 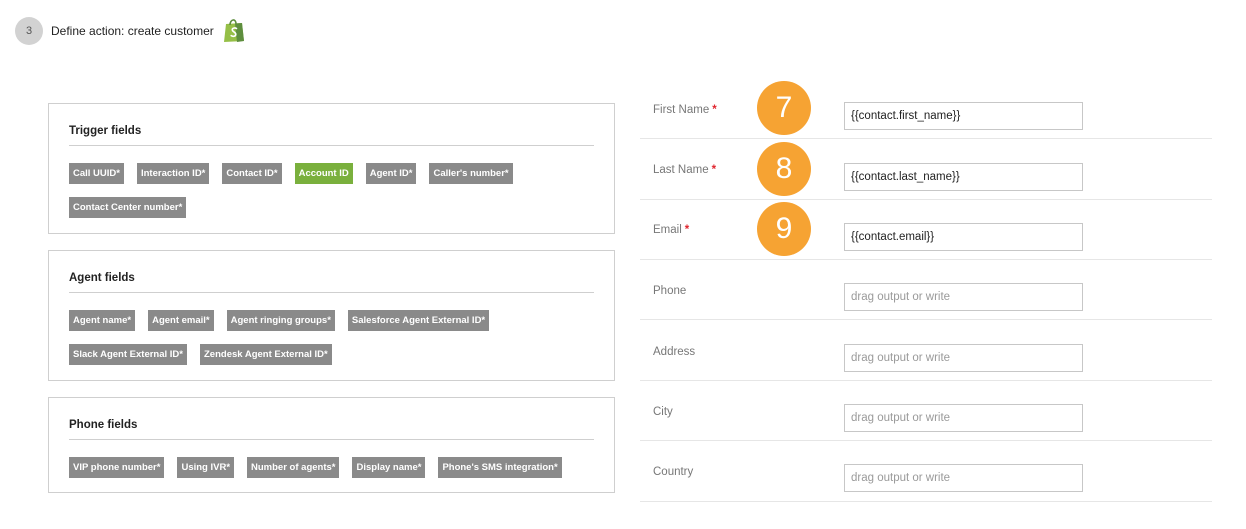 I want to click on panel-title: Phone fields, so click(x=103, y=425).